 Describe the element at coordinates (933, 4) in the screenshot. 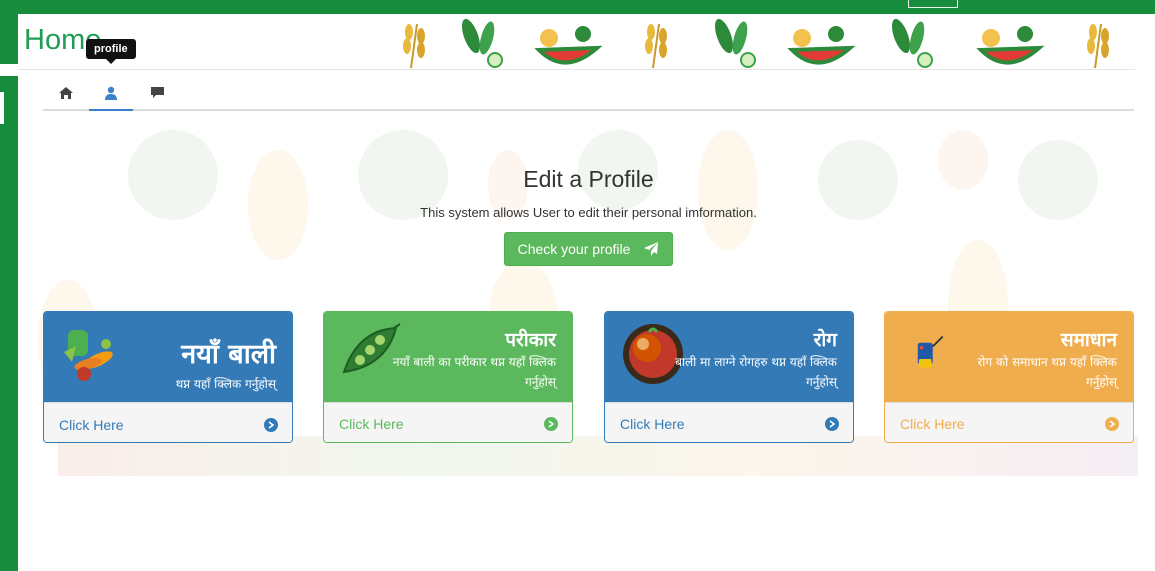

I see `top-bar-box` at that location.